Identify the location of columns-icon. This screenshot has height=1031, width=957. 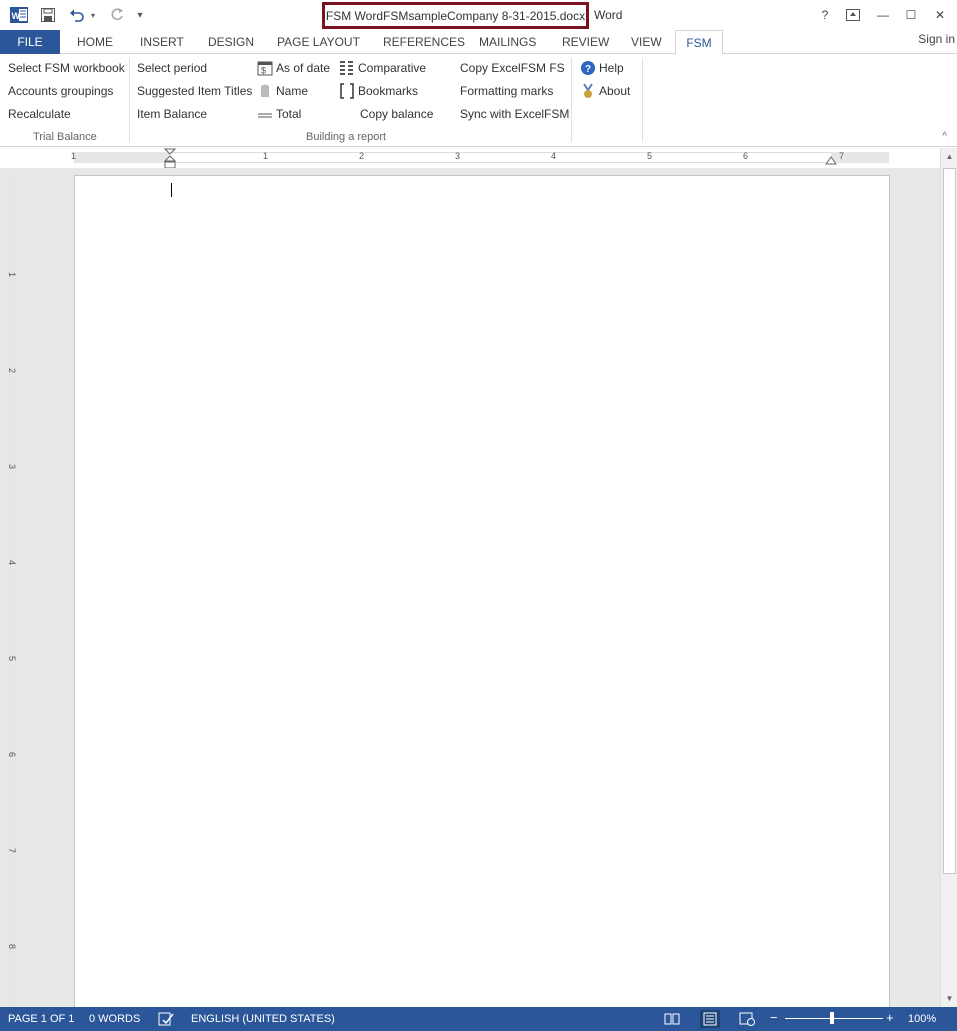
(347, 68).